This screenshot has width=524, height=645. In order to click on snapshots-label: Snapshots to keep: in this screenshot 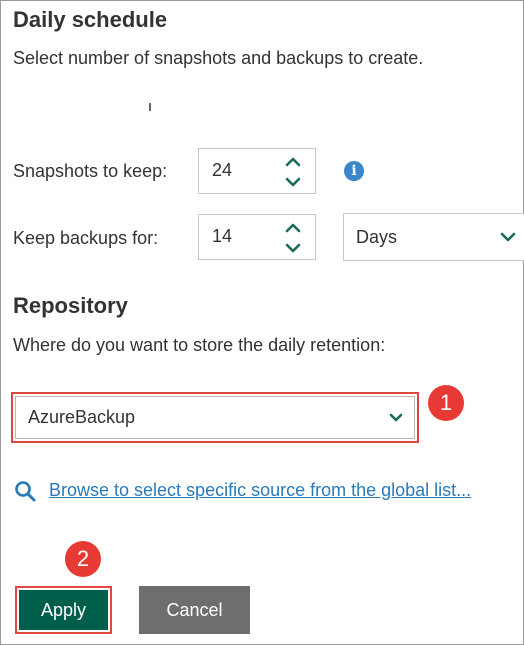, I will do `click(90, 171)`.